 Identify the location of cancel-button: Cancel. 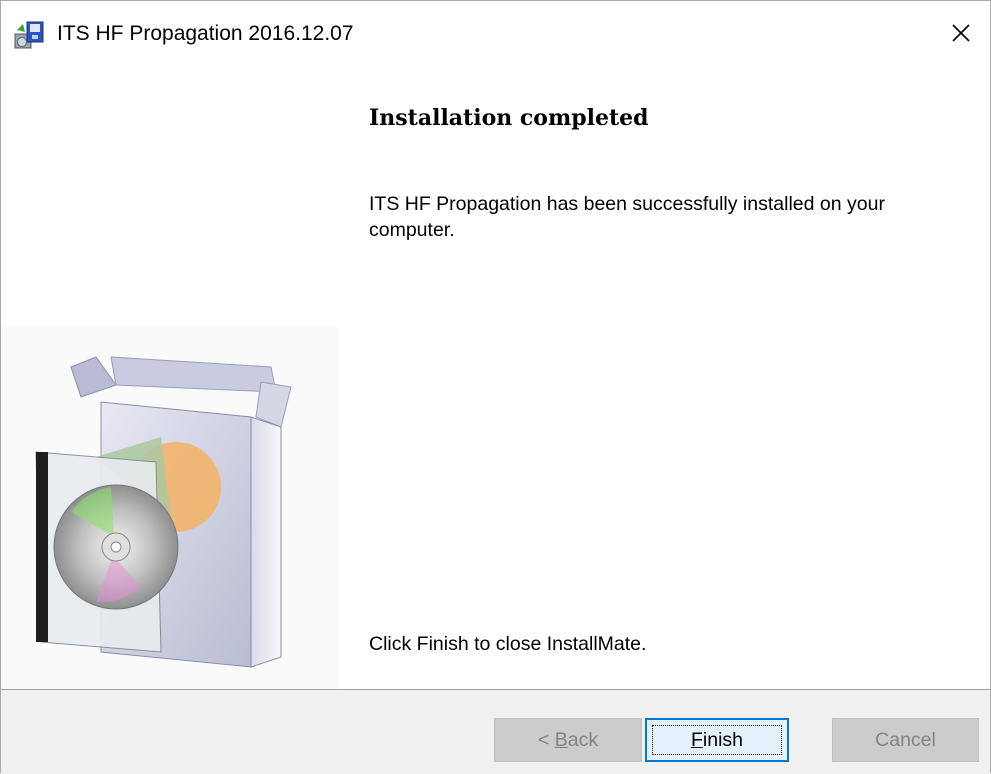
(905, 740).